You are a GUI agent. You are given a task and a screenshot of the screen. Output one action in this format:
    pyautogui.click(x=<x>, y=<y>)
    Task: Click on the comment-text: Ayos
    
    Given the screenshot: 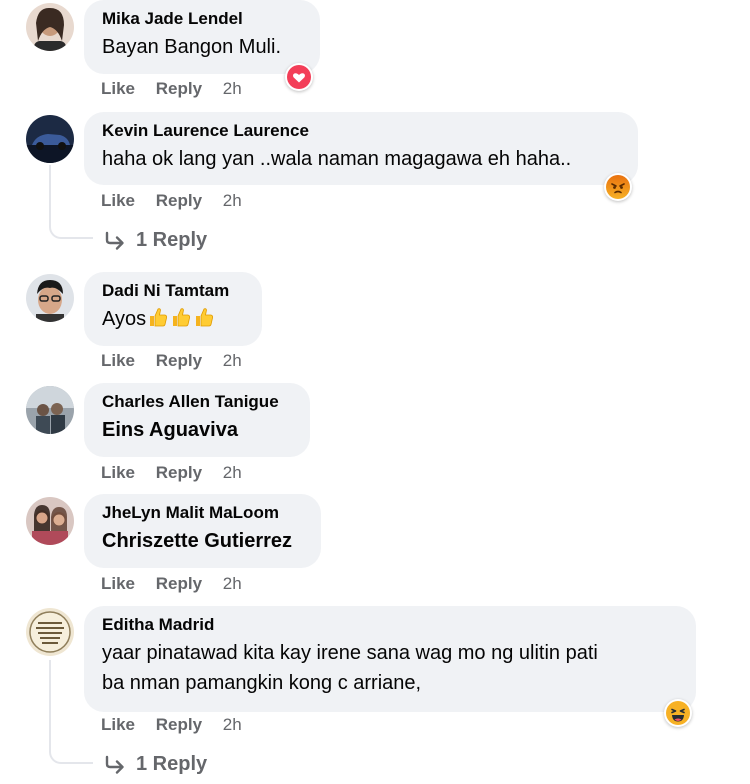 What is the action you would take?
    pyautogui.click(x=173, y=320)
    